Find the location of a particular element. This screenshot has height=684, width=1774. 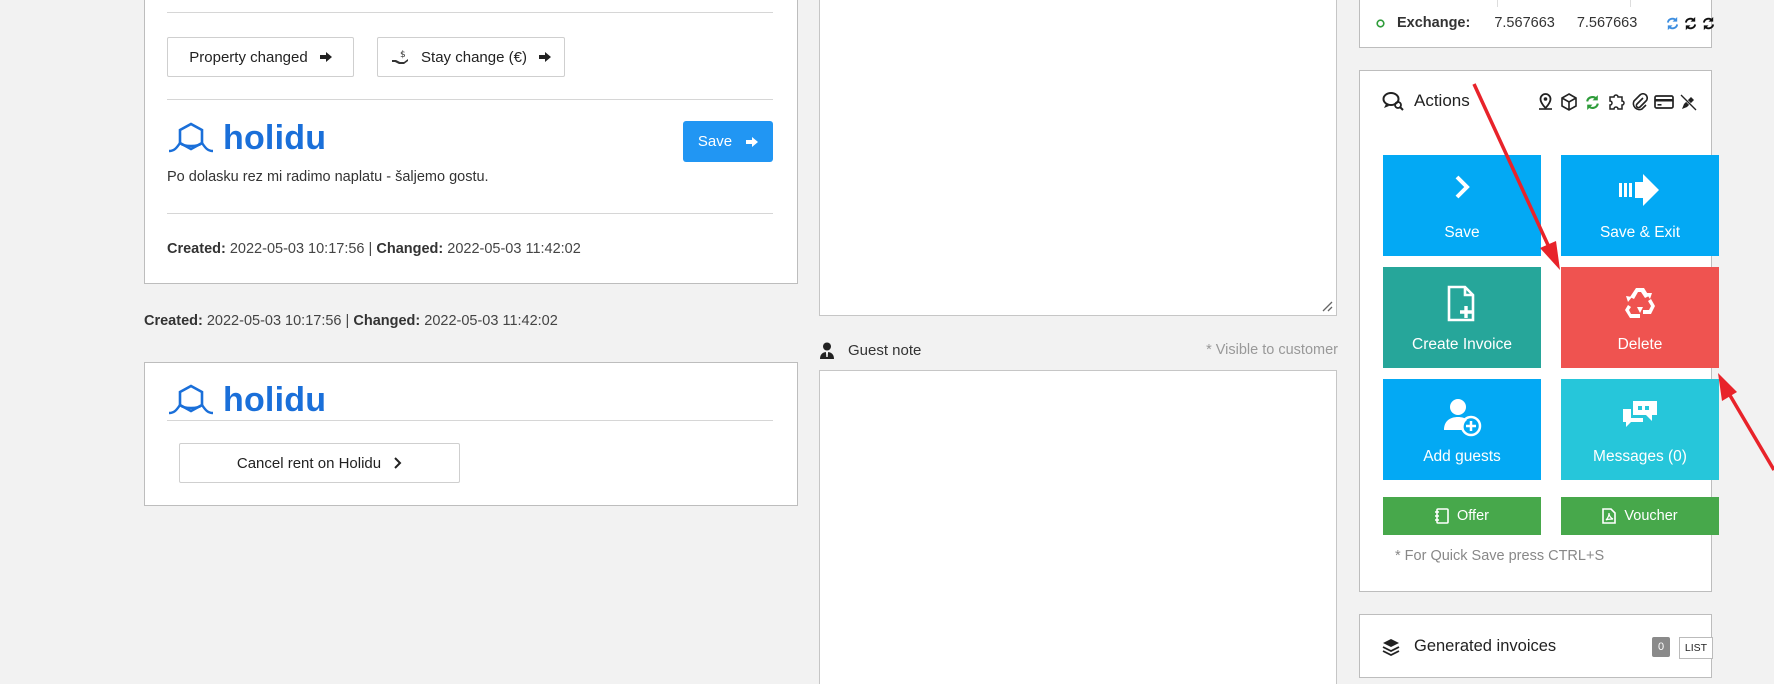

exchange-row: Exchange: 7.567663 7.567663 is located at coordinates (1546, 23).